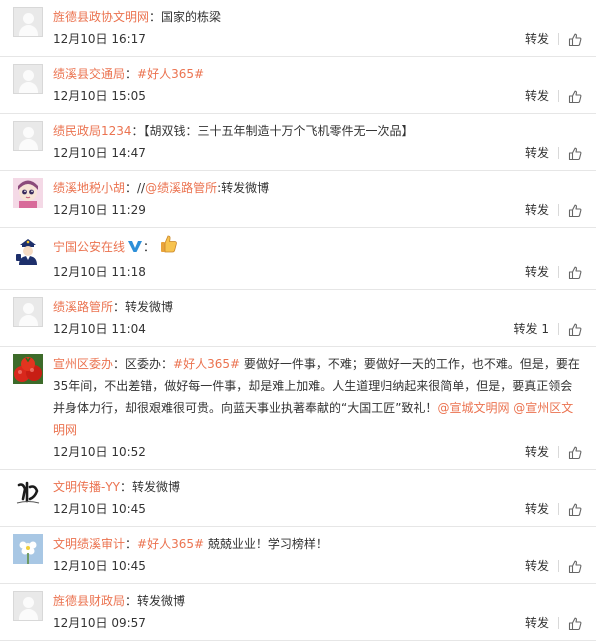  I want to click on comment-meta: 12月10日 10:45 转发, so click(324, 566).